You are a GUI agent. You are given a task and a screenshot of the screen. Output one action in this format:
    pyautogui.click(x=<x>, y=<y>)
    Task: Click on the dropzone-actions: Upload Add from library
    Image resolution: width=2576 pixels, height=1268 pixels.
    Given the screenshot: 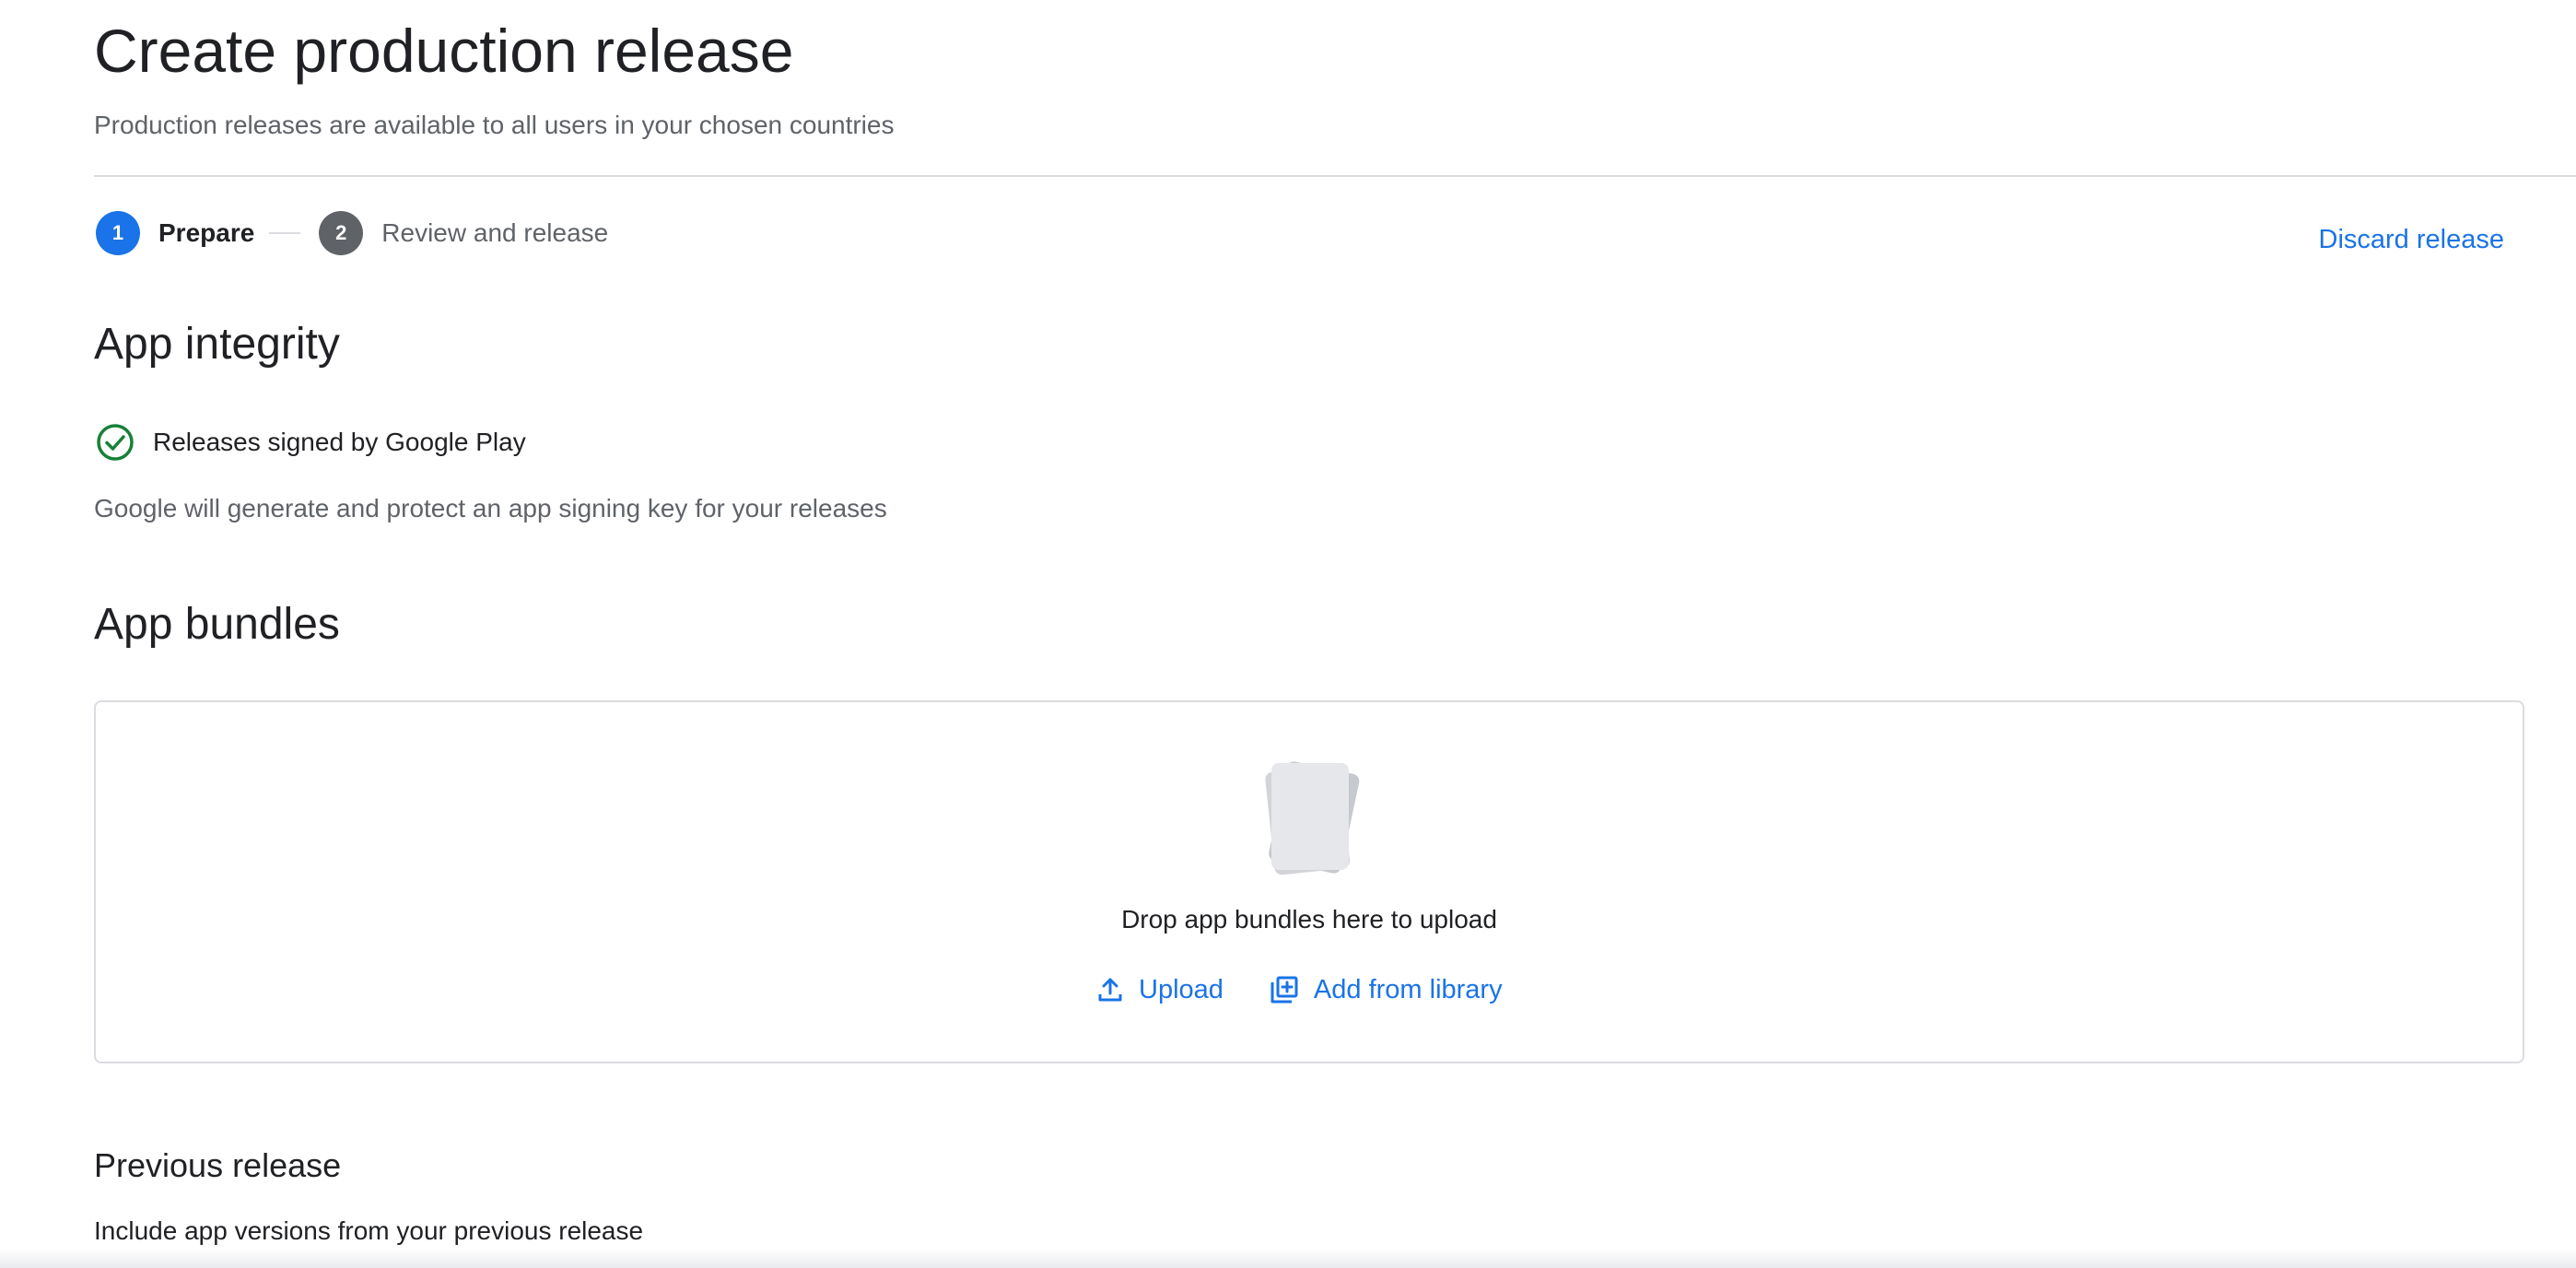 What is the action you would take?
    pyautogui.click(x=1299, y=989)
    